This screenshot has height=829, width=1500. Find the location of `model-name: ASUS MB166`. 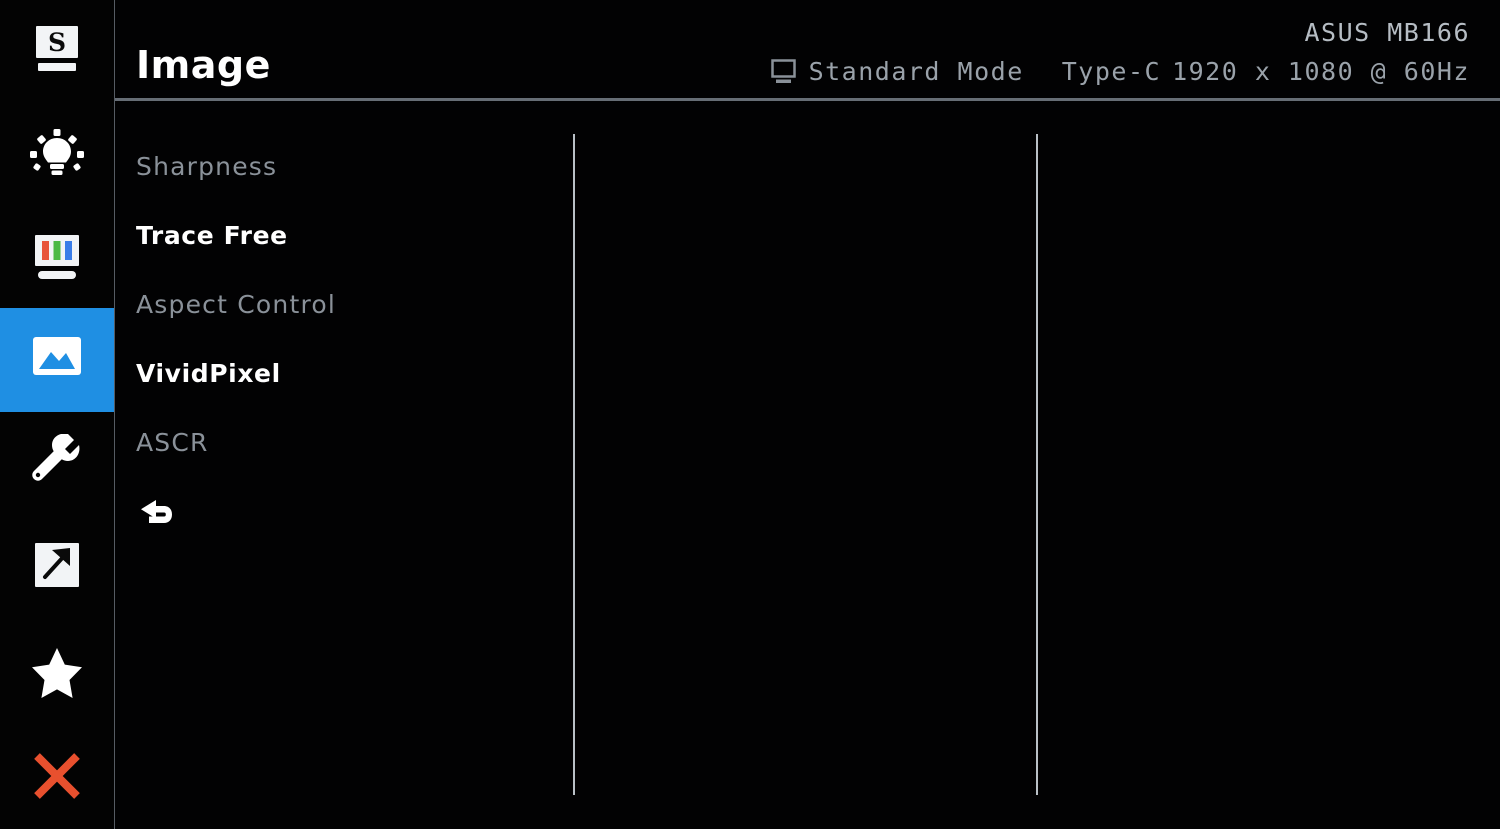

model-name: ASUS MB166 is located at coordinates (1387, 32).